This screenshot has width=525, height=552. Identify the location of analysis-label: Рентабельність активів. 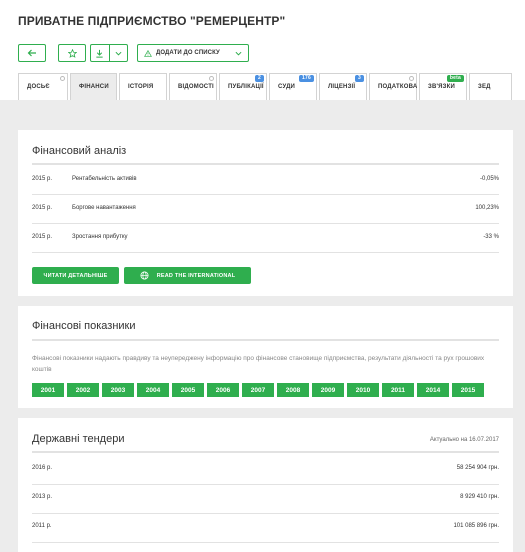
(104, 179).